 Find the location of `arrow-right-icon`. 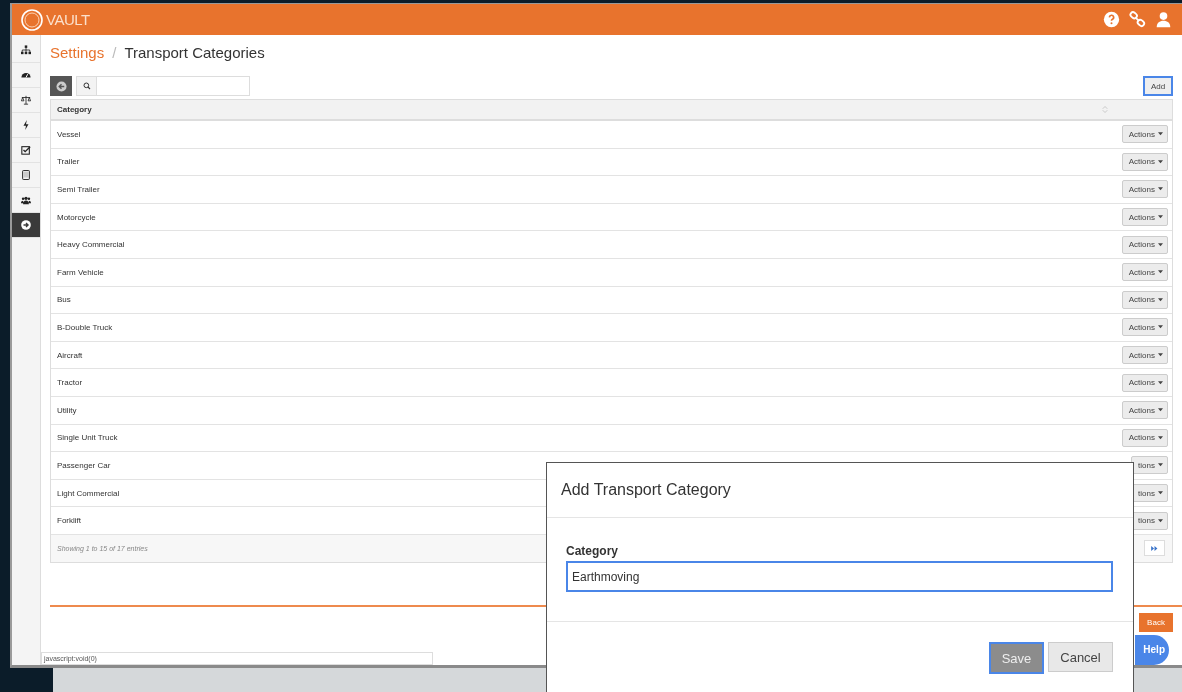

arrow-right-icon is located at coordinates (26, 225).